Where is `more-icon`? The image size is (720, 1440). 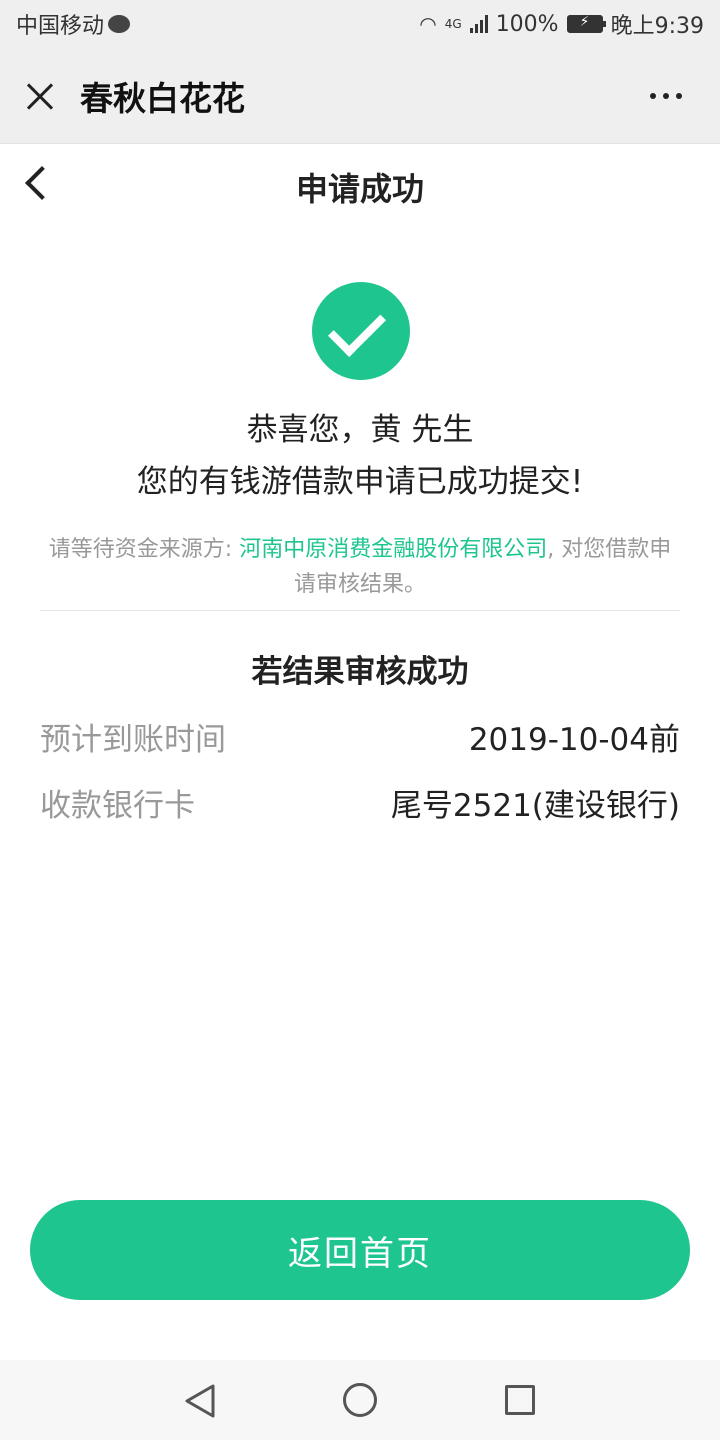
more-icon is located at coordinates (666, 95).